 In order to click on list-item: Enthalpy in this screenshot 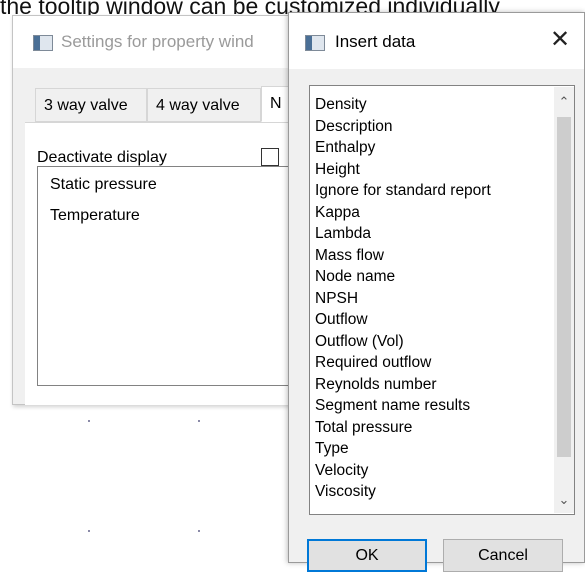, I will do `click(345, 148)`.